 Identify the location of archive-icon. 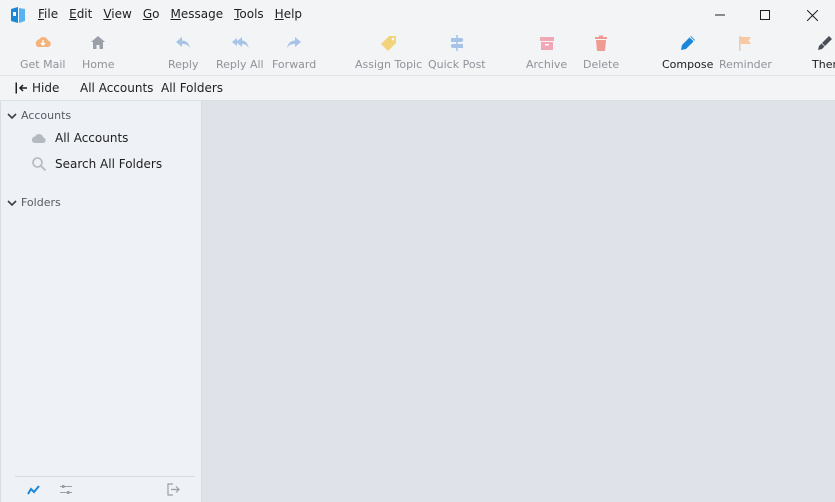
(546, 43).